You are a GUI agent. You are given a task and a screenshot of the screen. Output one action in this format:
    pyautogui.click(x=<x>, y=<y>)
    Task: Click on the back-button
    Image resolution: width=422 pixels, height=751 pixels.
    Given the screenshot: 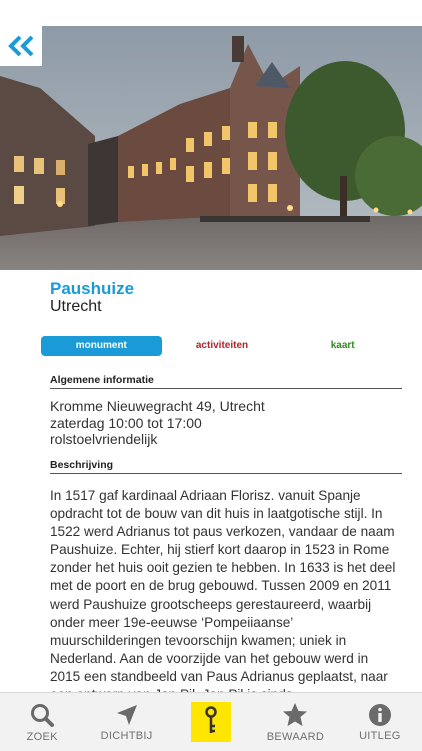 What is the action you would take?
    pyautogui.click(x=21, y=46)
    